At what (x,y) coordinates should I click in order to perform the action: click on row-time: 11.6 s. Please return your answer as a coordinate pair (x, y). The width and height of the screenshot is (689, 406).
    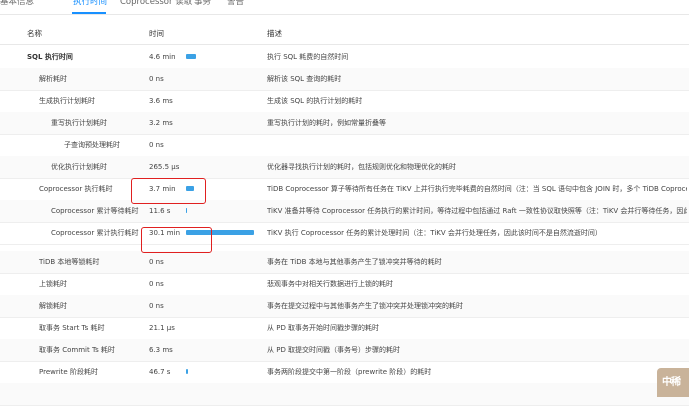
    Looking at the image, I should click on (160, 211).